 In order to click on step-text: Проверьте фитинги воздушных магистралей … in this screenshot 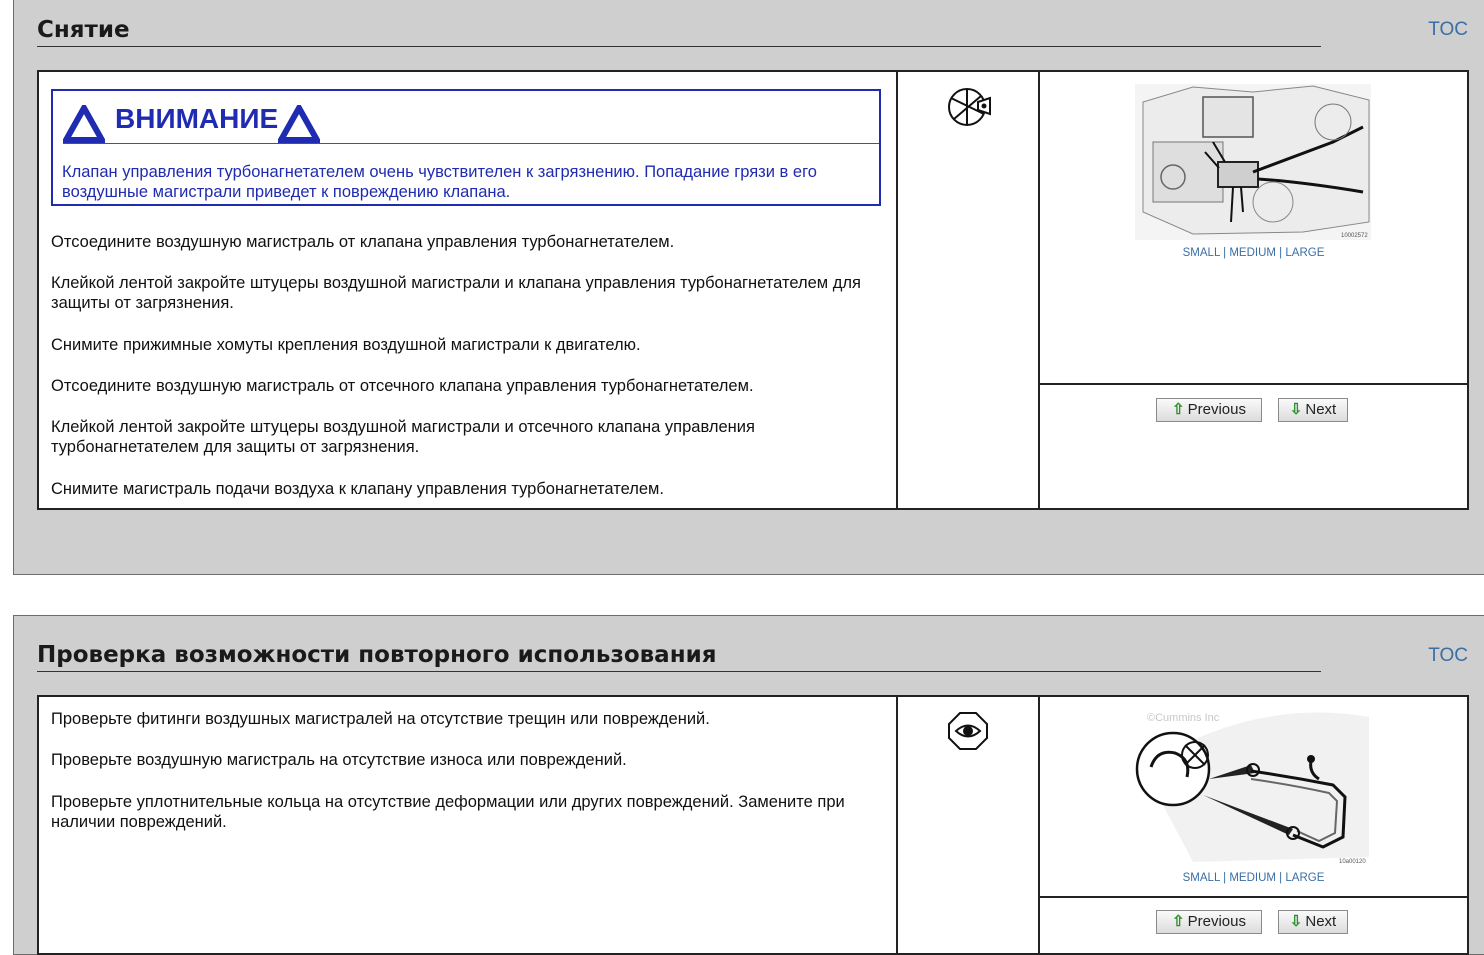, I will do `click(380, 719)`.